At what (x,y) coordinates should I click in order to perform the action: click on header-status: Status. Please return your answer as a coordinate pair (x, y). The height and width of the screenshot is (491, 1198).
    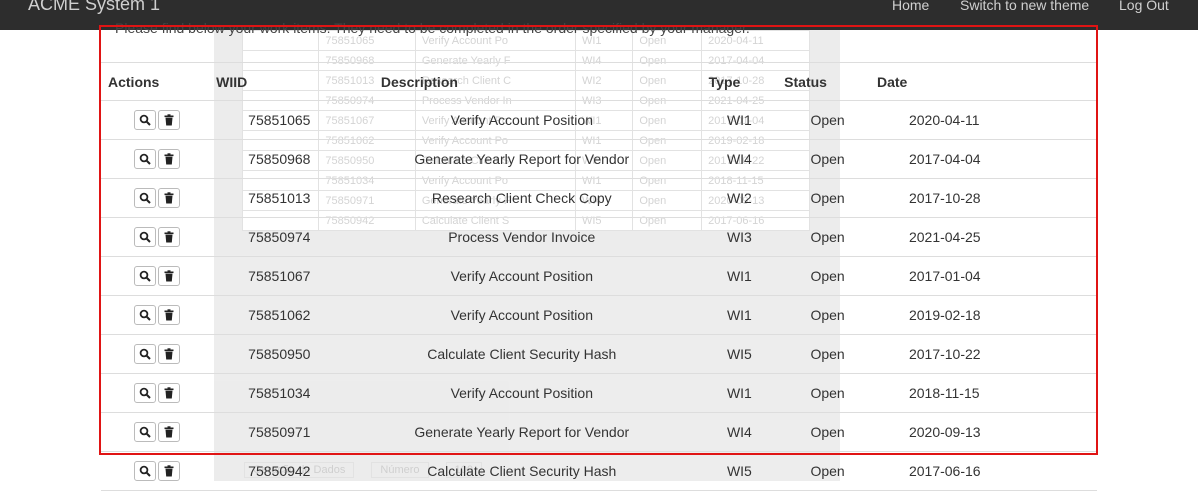
    Looking at the image, I should click on (827, 81).